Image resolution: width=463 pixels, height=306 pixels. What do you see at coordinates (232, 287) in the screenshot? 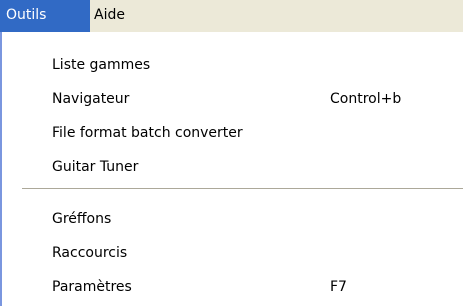
I see `menu-item-parametres: Paramètres F7` at bounding box center [232, 287].